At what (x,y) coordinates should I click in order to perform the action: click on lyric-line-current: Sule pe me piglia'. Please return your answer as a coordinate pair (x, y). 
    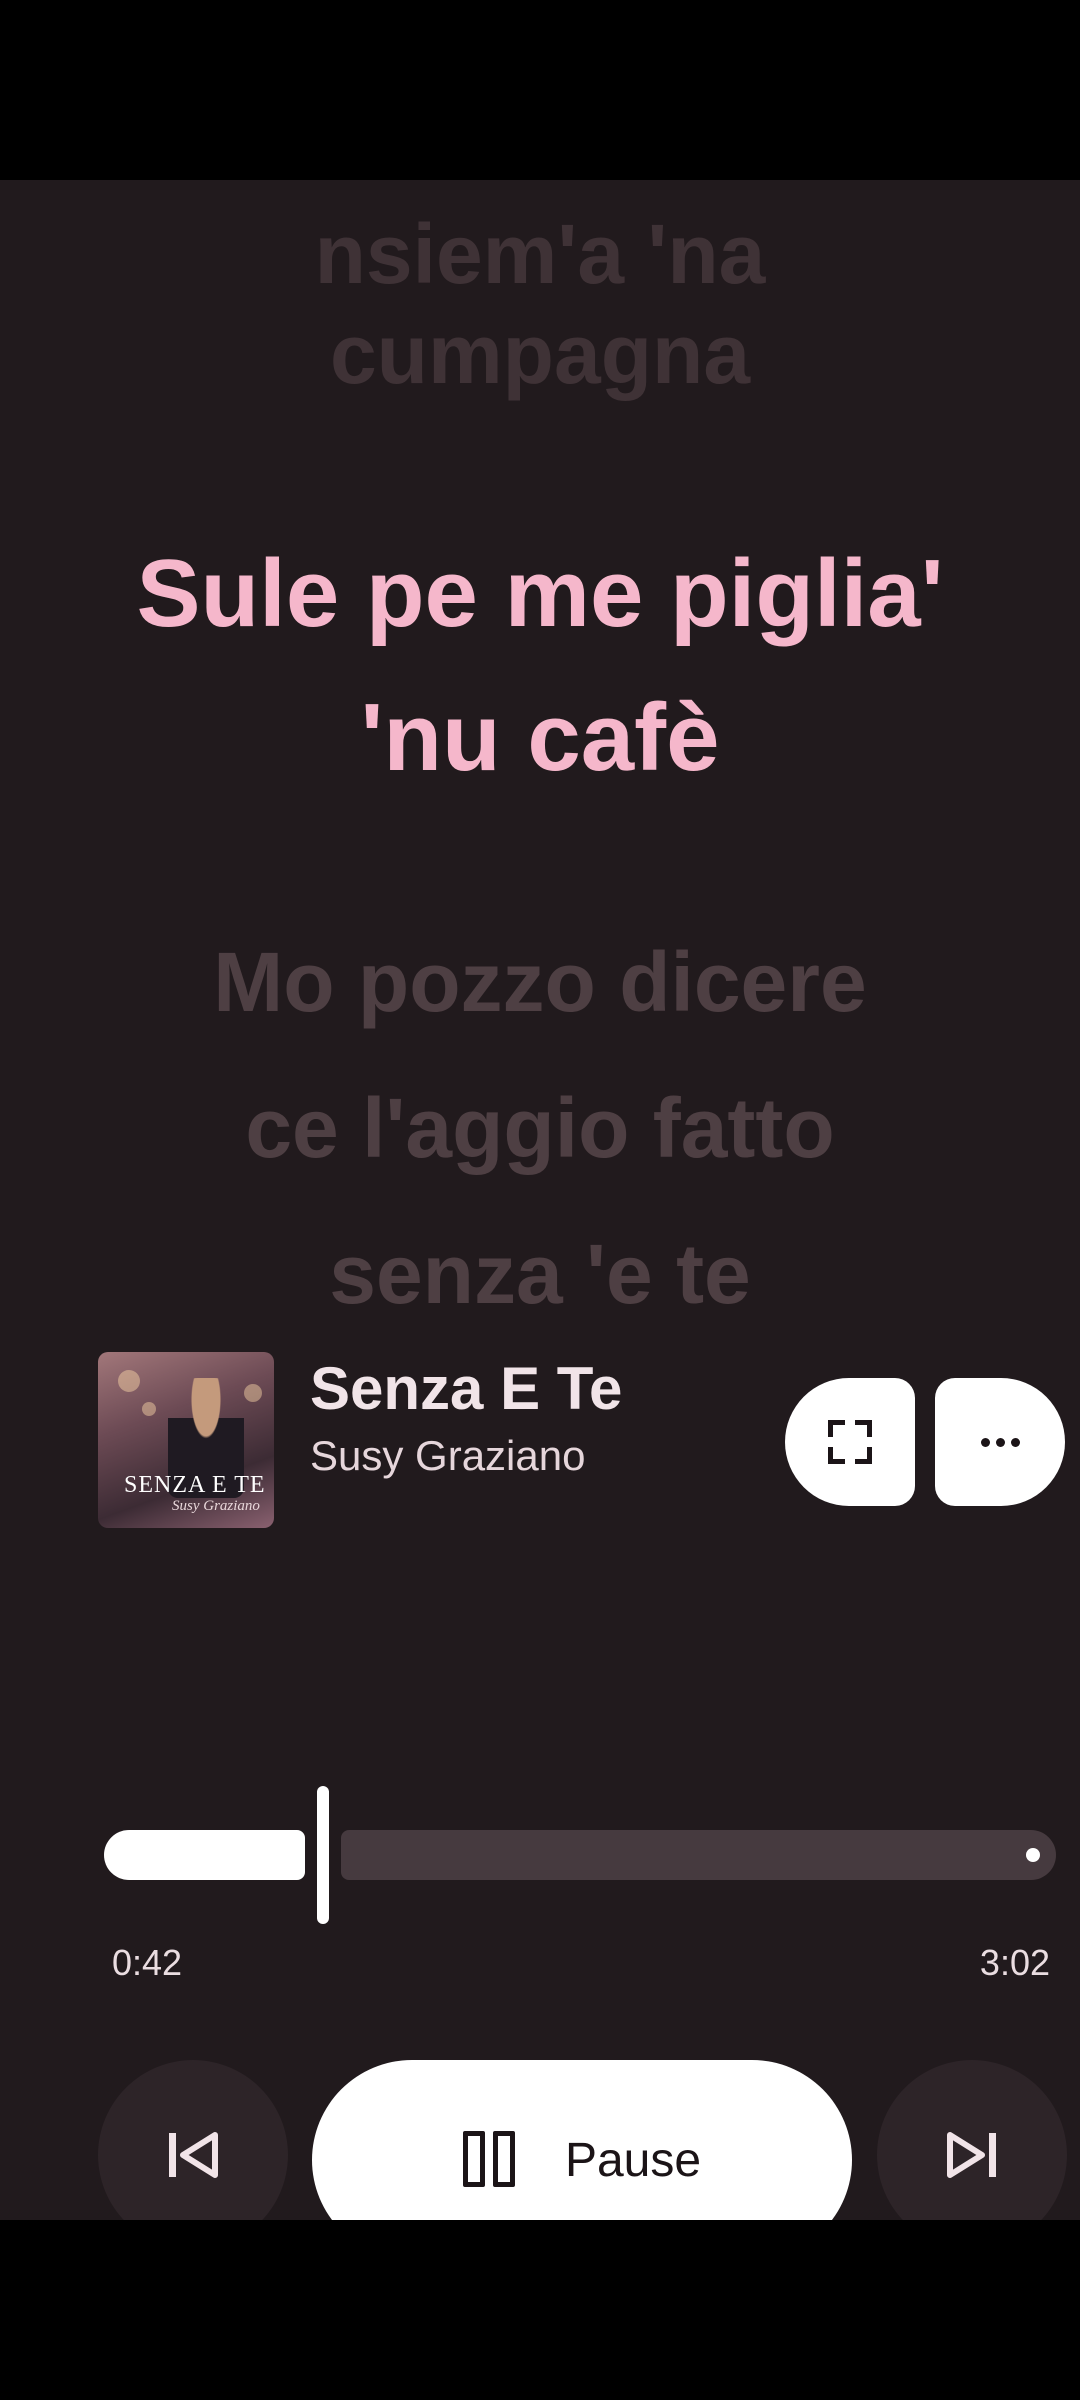
    Looking at the image, I should click on (540, 594).